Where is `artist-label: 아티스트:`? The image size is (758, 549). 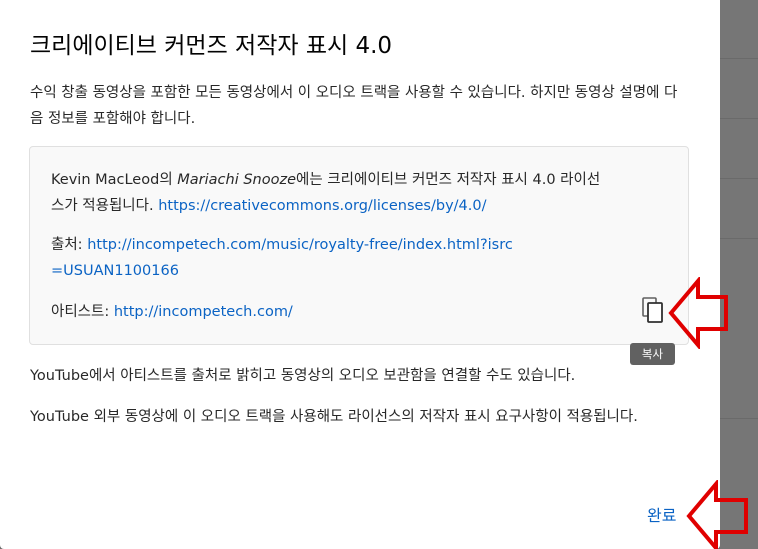
artist-label: 아티스트: is located at coordinates (80, 312).